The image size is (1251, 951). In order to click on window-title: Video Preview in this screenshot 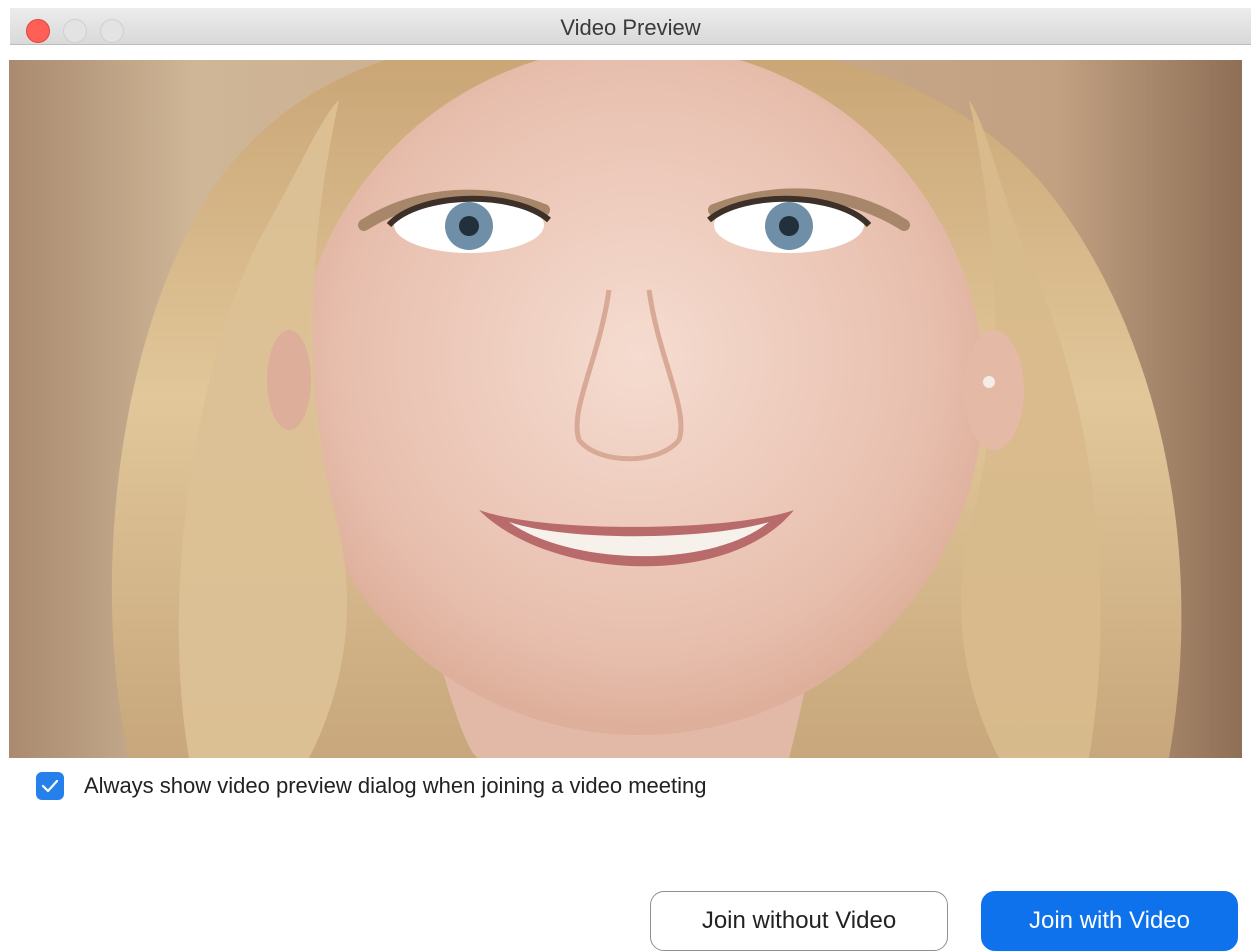, I will do `click(630, 27)`.